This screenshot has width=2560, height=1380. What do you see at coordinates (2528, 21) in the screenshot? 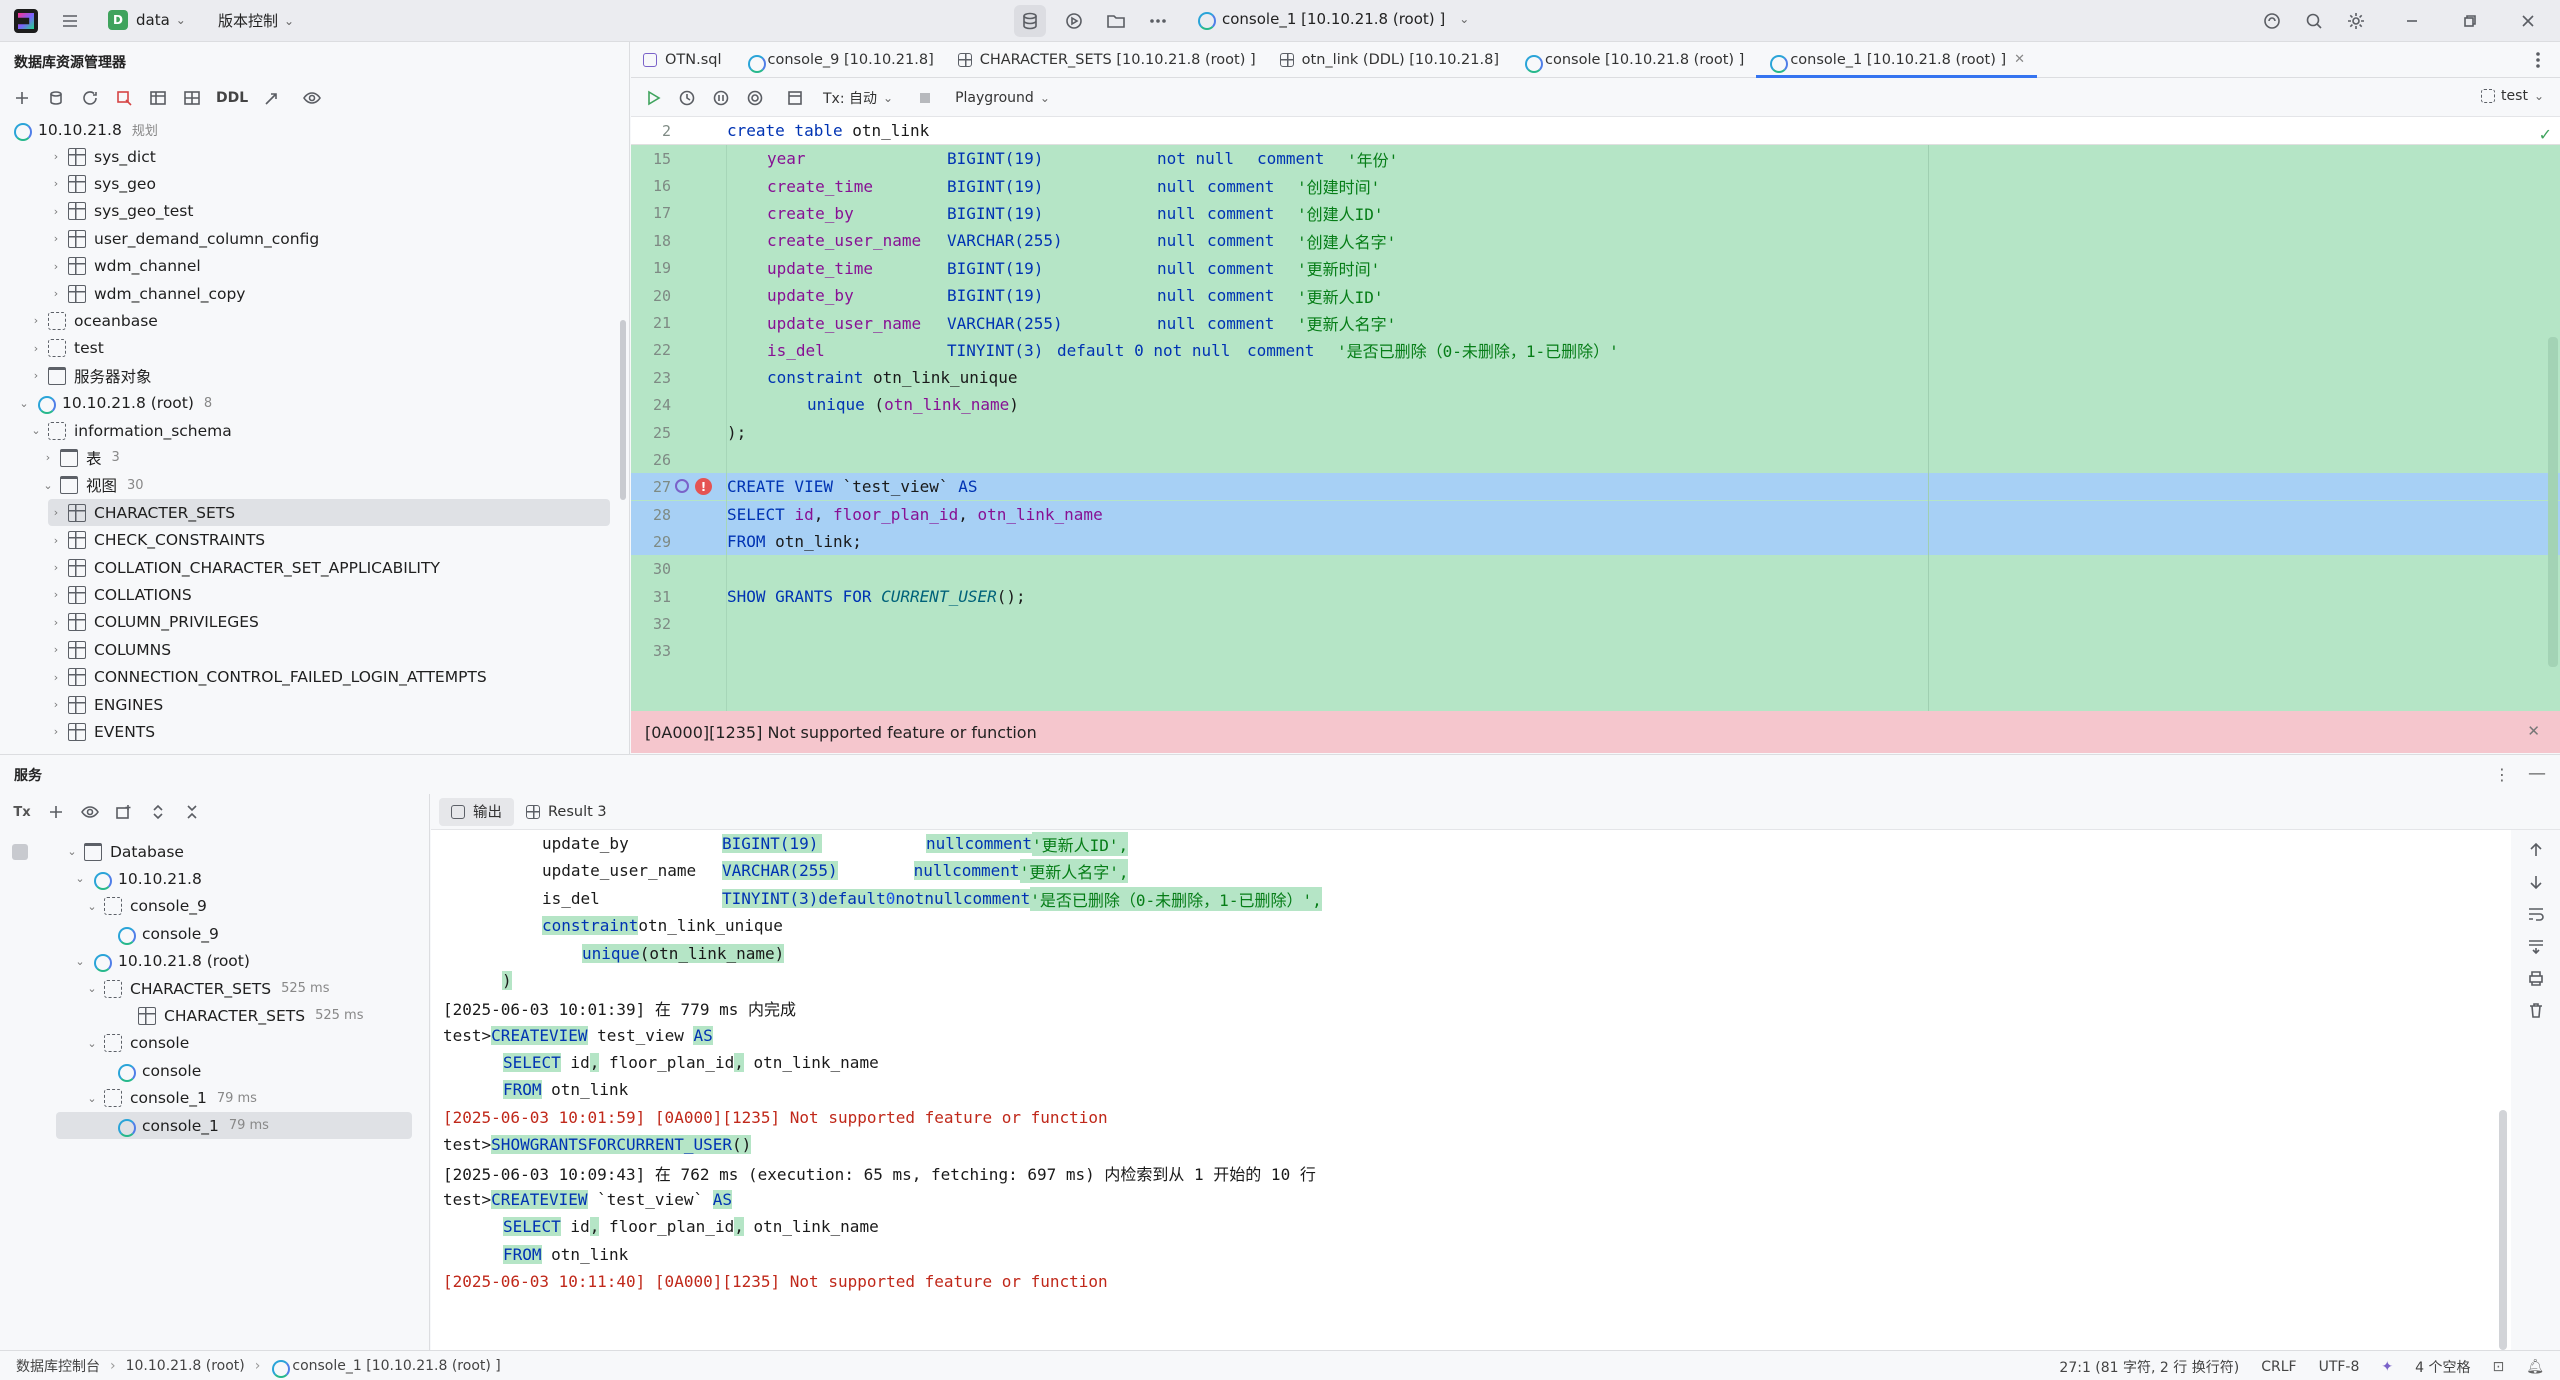
I see `close-window-icon` at bounding box center [2528, 21].